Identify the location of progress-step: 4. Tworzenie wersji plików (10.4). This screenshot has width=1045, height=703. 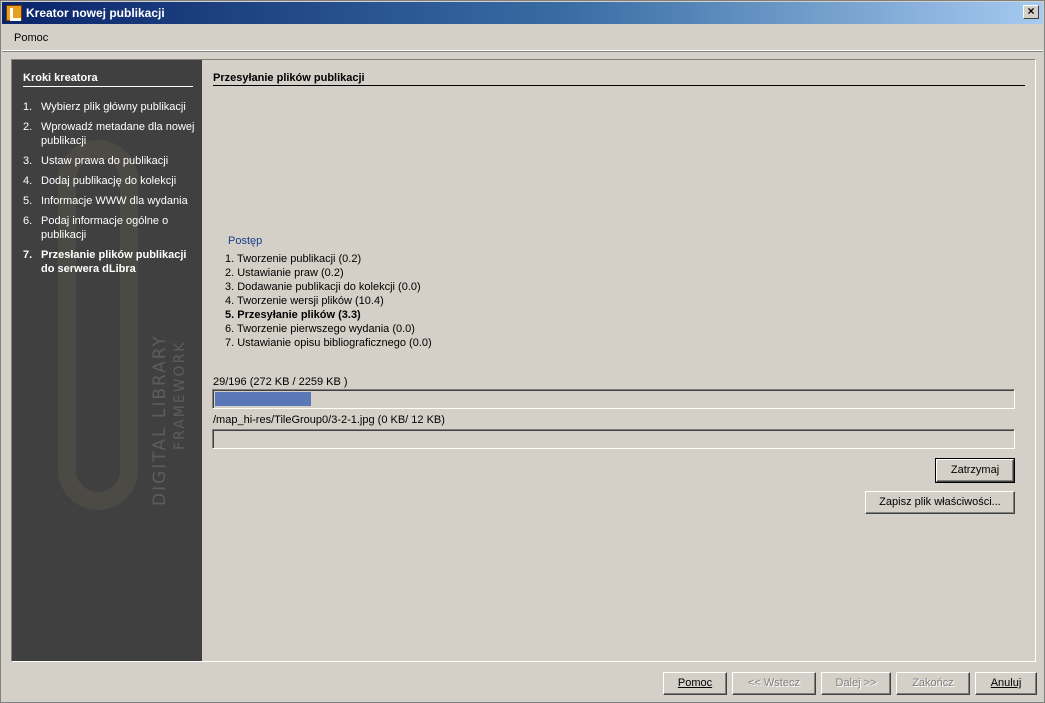
(304, 301).